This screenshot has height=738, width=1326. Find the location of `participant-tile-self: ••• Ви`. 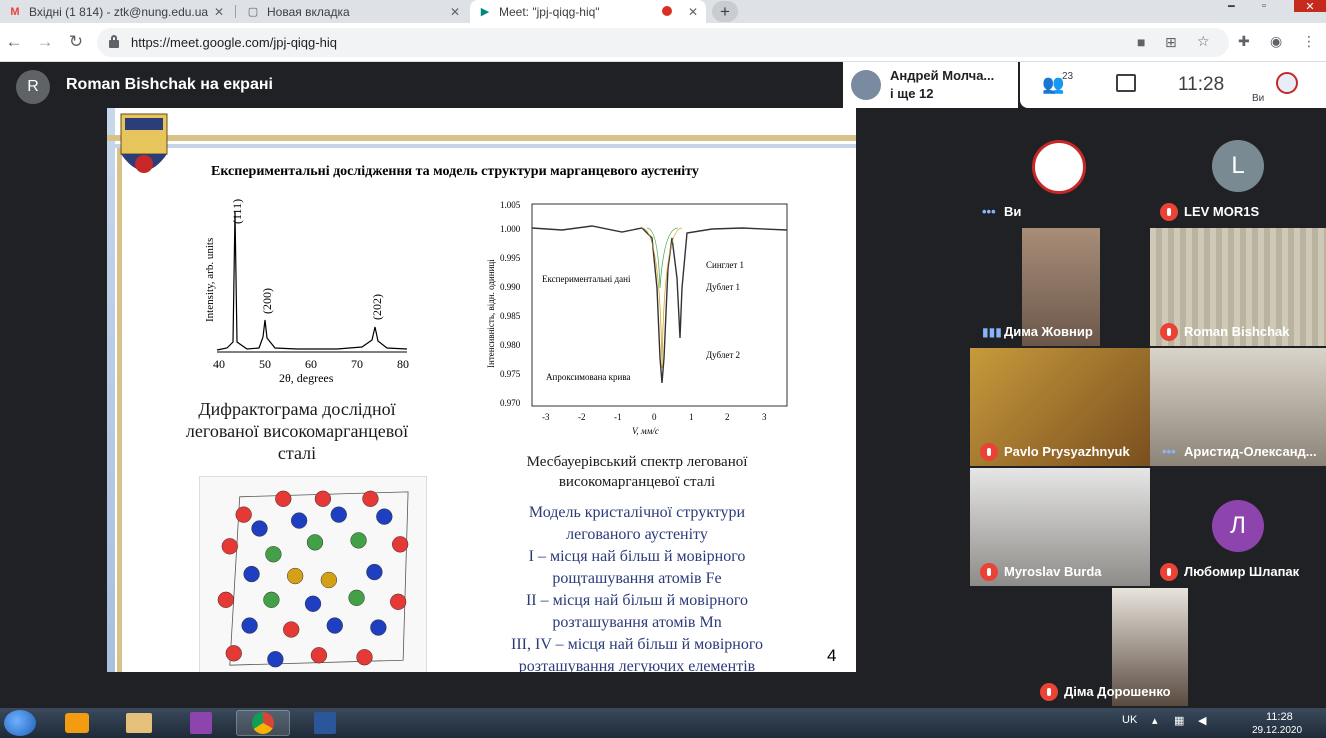

participant-tile-self: ••• Ви is located at coordinates (1060, 167).